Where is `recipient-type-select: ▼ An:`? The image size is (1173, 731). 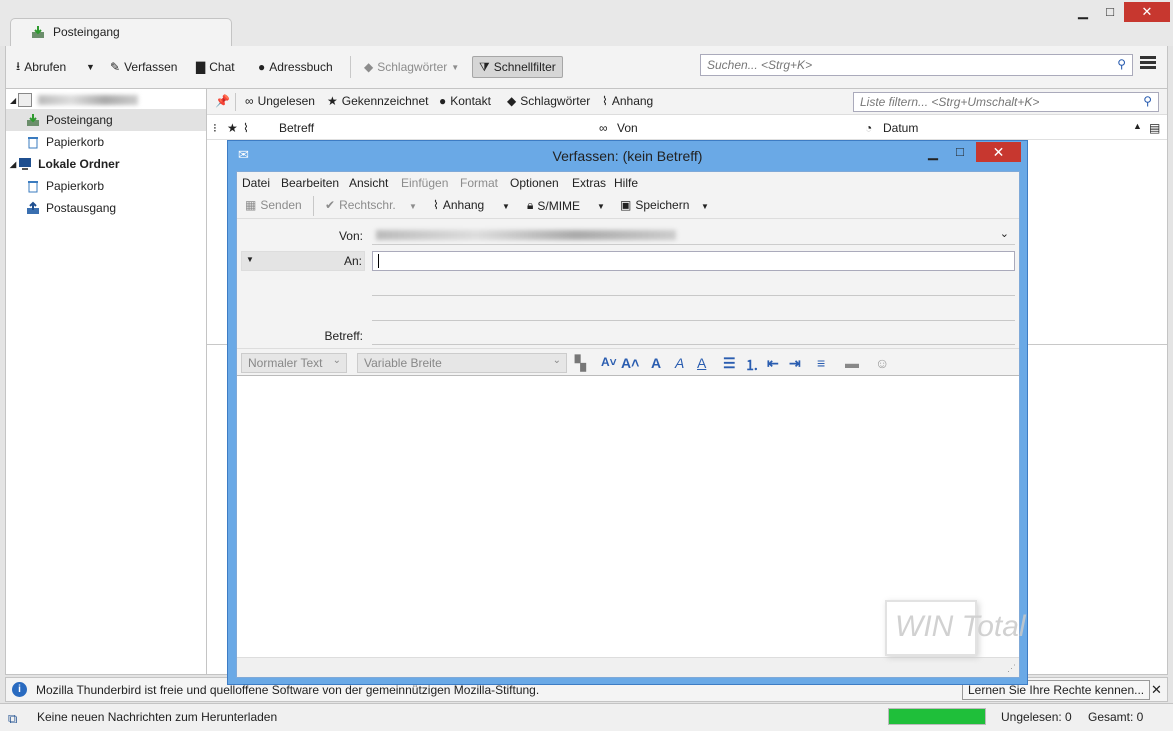
recipient-type-select: ▼ An: is located at coordinates (303, 261).